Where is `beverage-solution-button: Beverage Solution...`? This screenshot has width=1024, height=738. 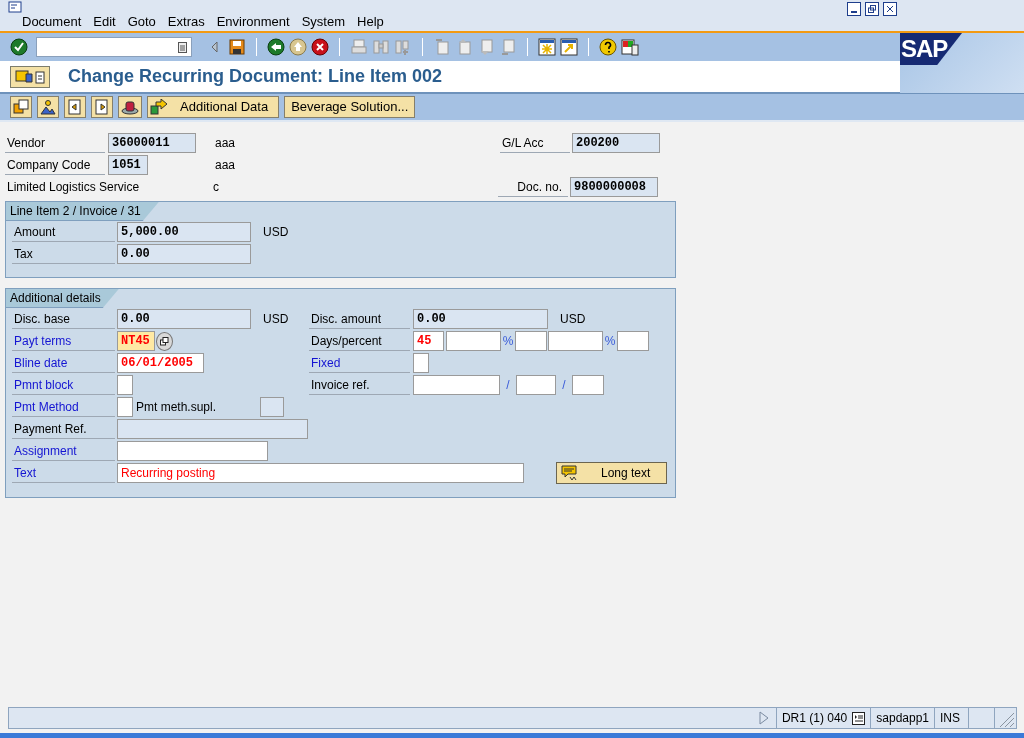 beverage-solution-button: Beverage Solution... is located at coordinates (350, 107).